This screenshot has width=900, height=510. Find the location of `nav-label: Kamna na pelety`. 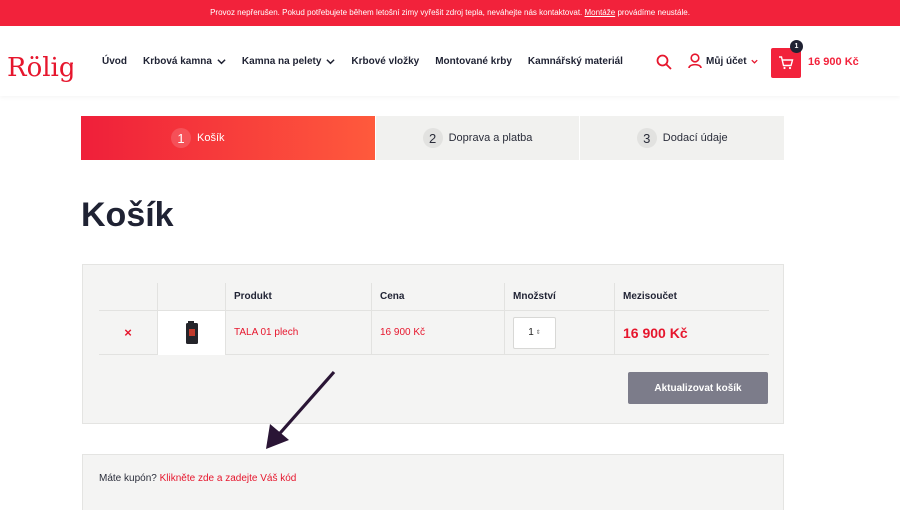

nav-label: Kamna na pelety is located at coordinates (281, 61).